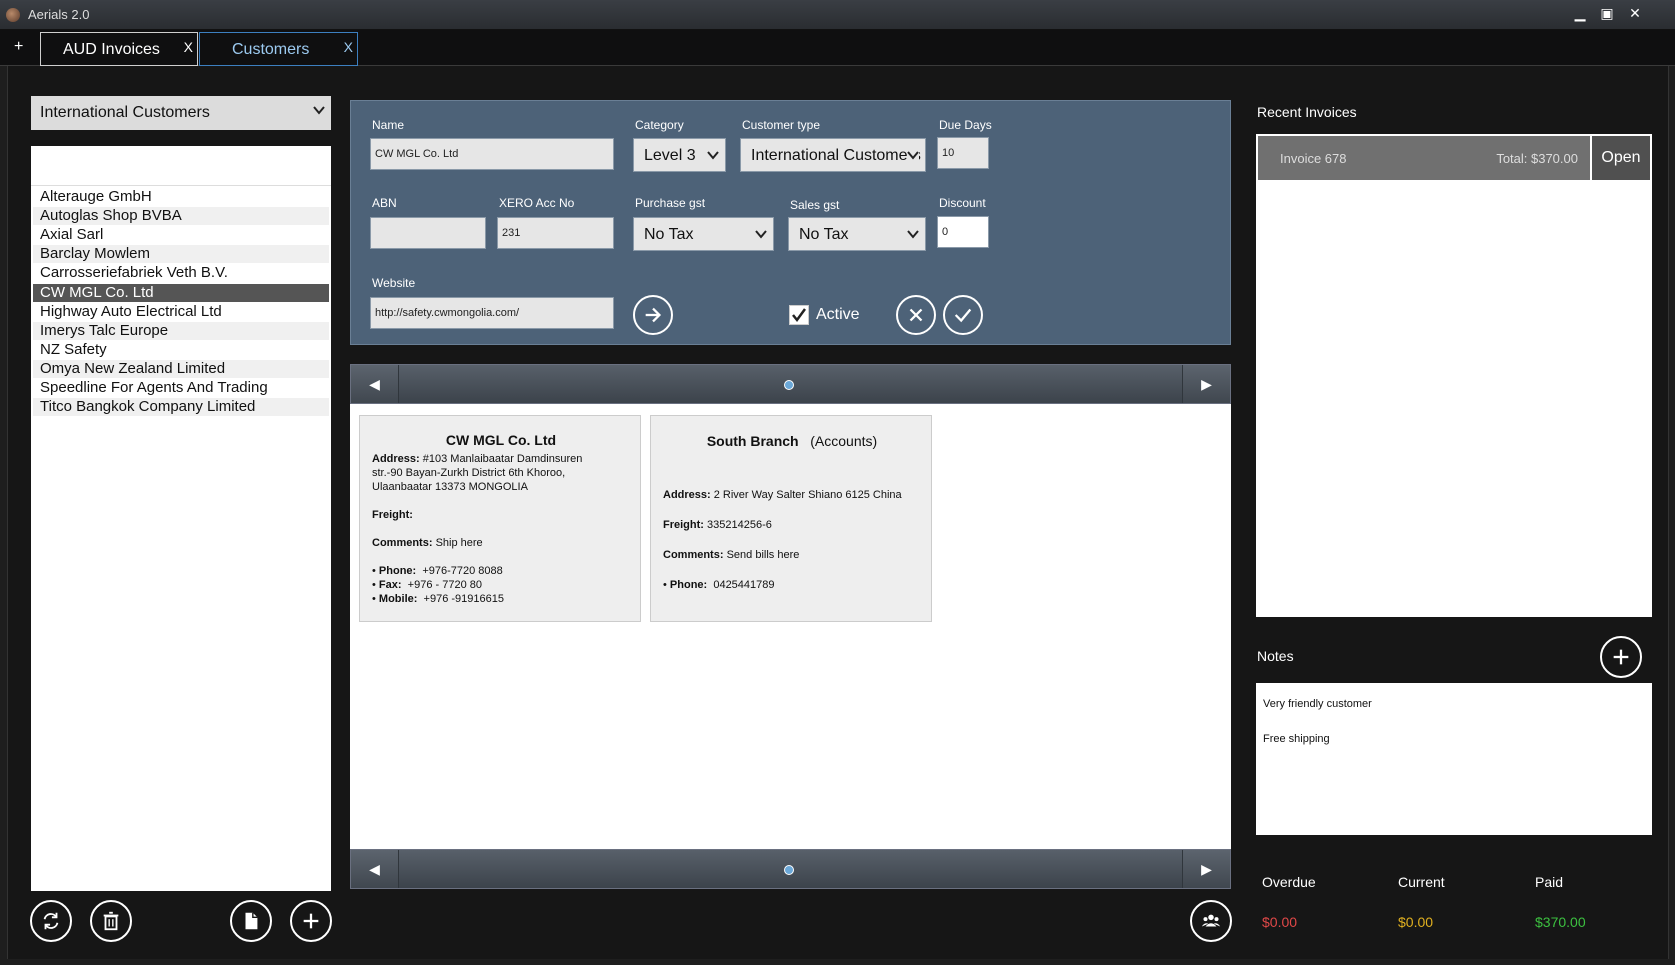  Describe the element at coordinates (963, 232) in the screenshot. I see `discount-input: 0` at that location.